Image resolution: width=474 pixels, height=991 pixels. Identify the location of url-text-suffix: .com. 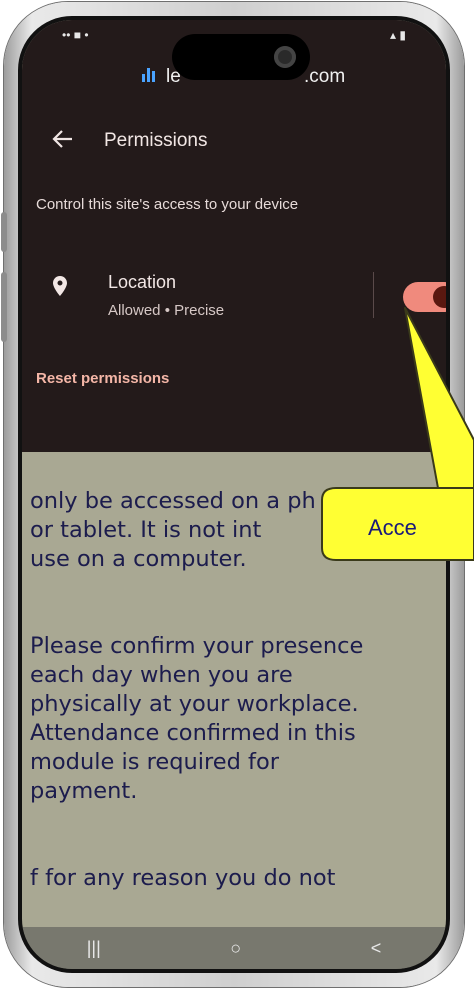
(325, 76).